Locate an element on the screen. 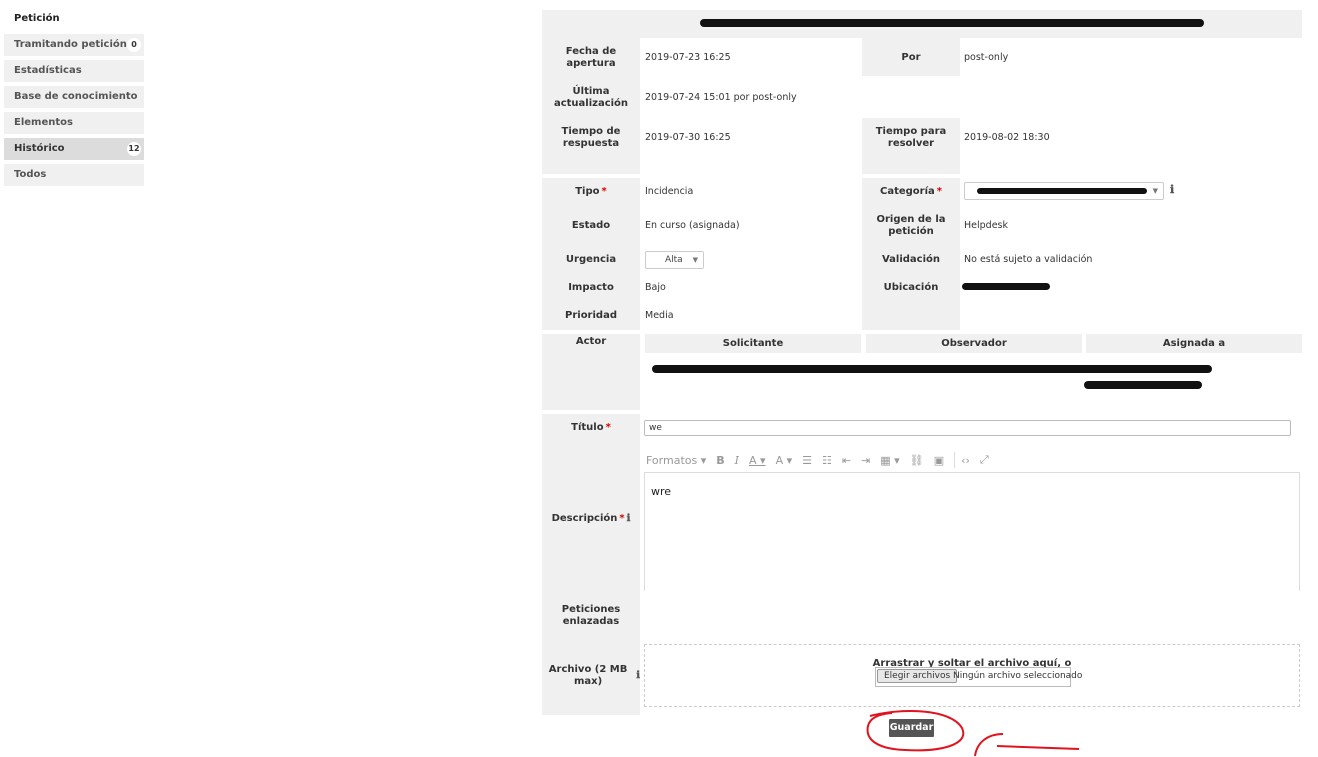 This screenshot has width=1318, height=757. prioridad-label: Prioridad is located at coordinates (591, 315).